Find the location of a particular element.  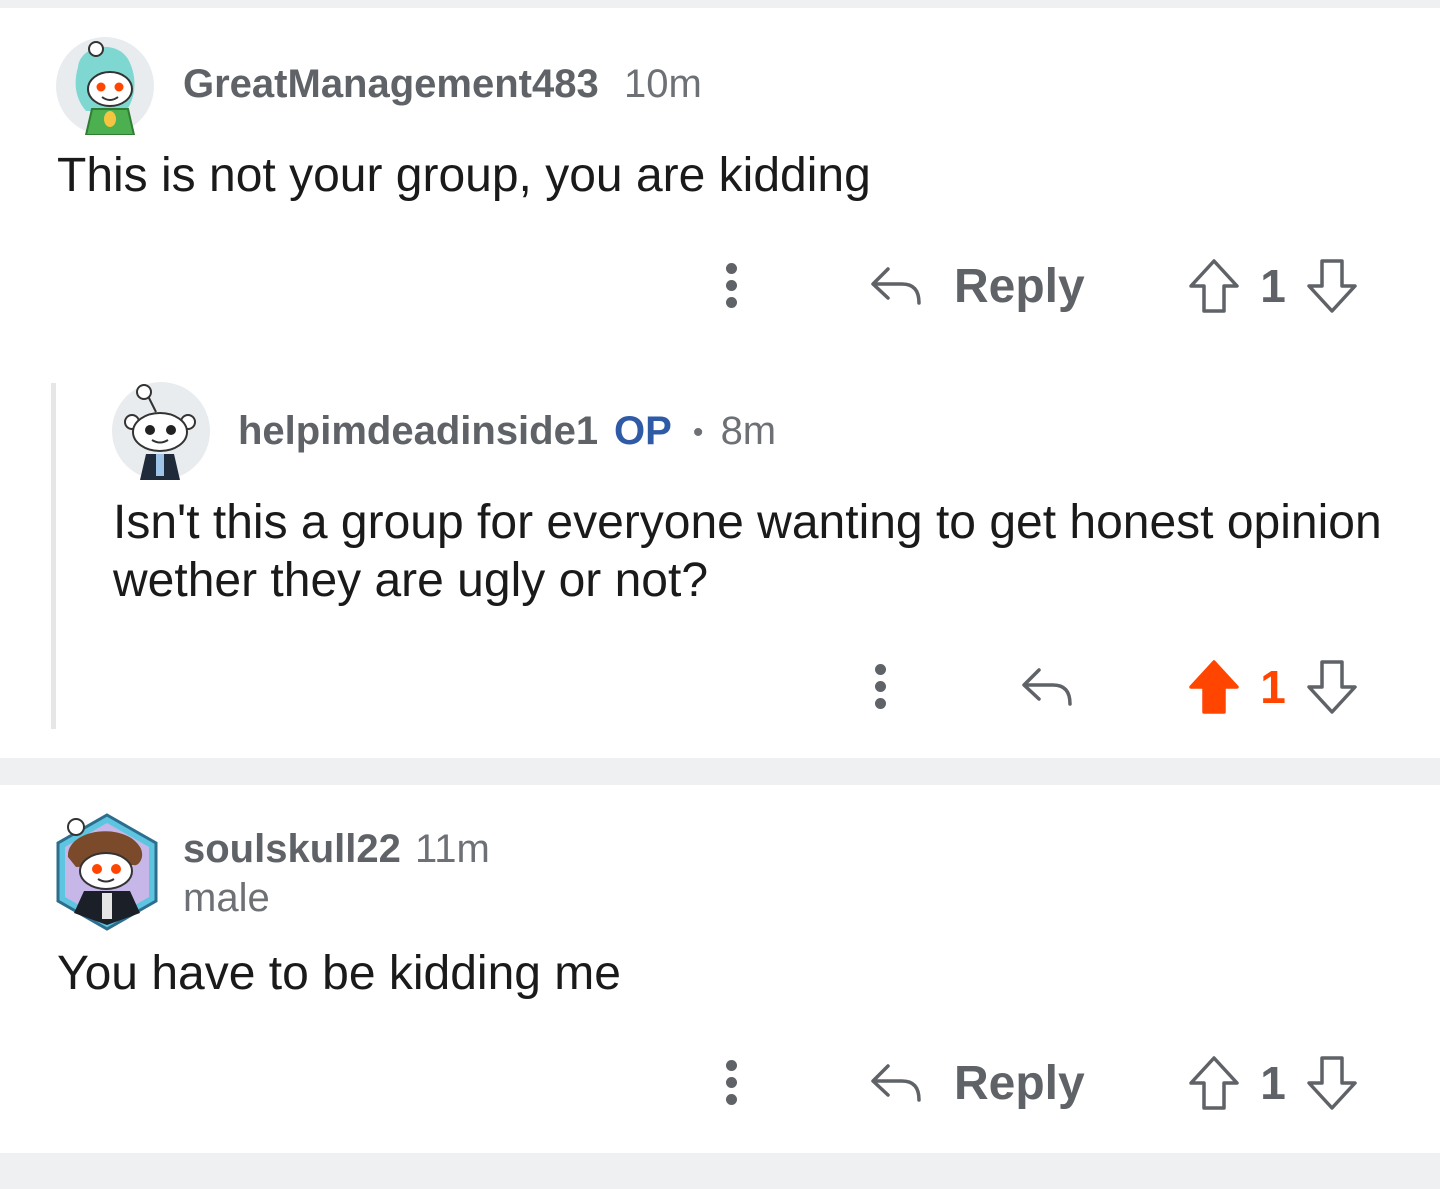

comment-author: GreatManagement483 is located at coordinates (391, 84).